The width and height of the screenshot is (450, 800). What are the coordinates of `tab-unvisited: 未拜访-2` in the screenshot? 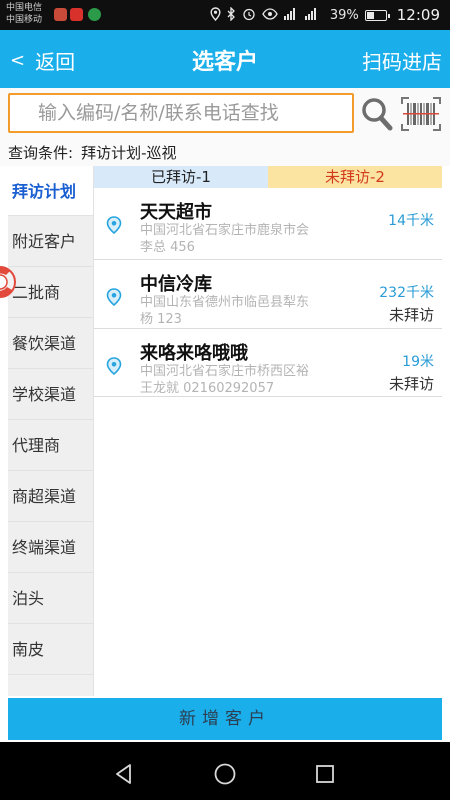 It's located at (355, 177).